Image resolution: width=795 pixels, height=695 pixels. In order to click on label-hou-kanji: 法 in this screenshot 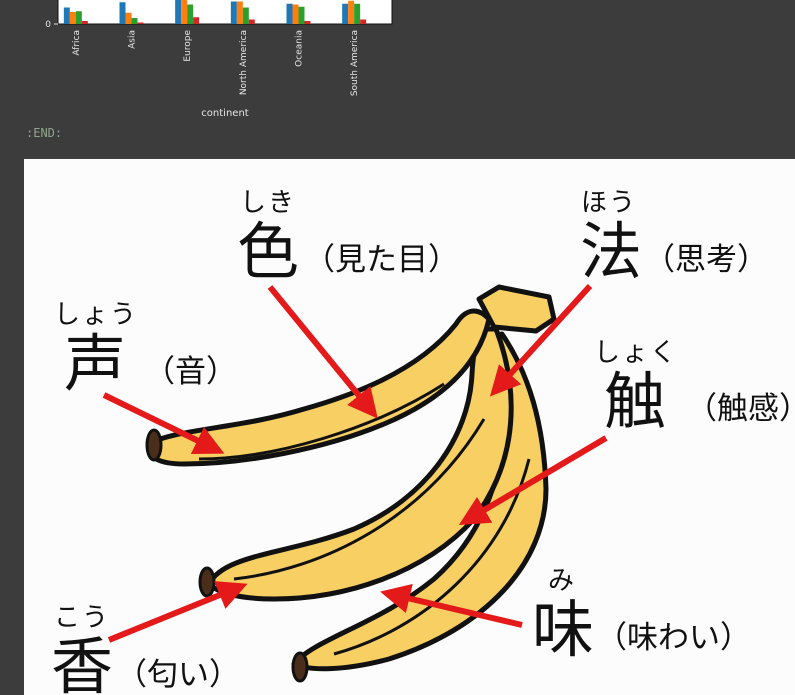, I will do `click(611, 251)`.